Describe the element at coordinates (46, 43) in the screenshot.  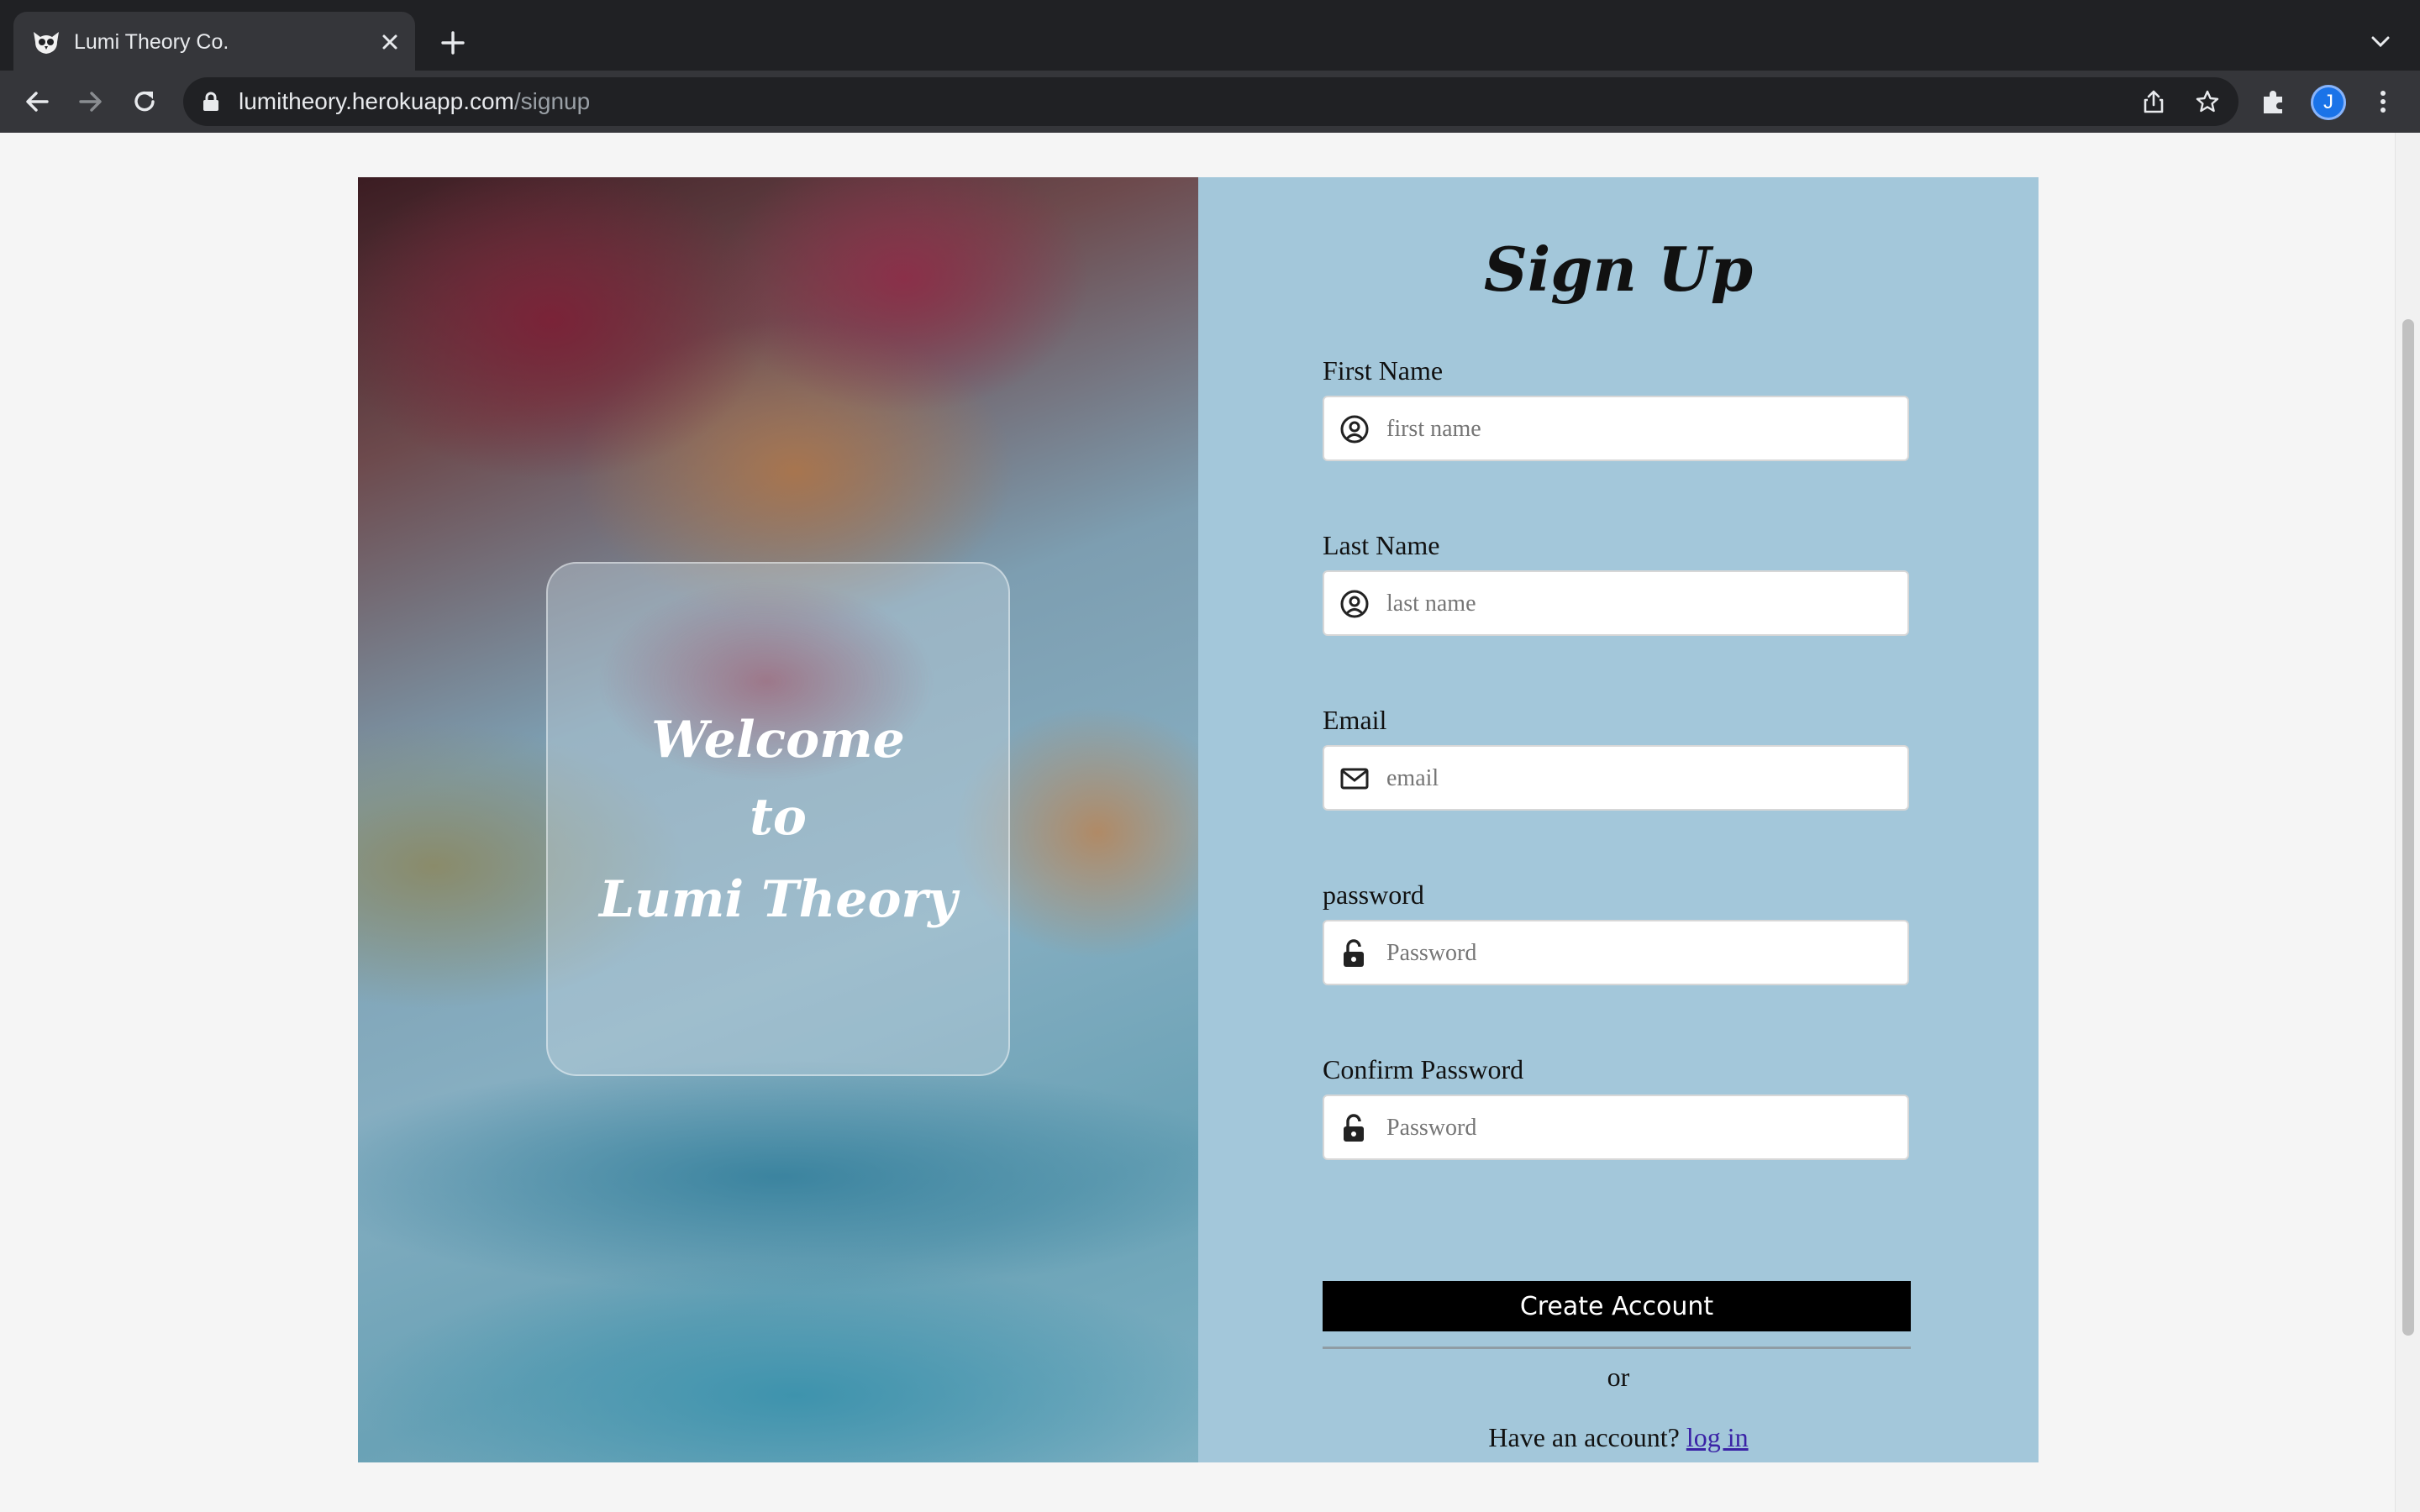
I see `owl-logo-icon` at that location.